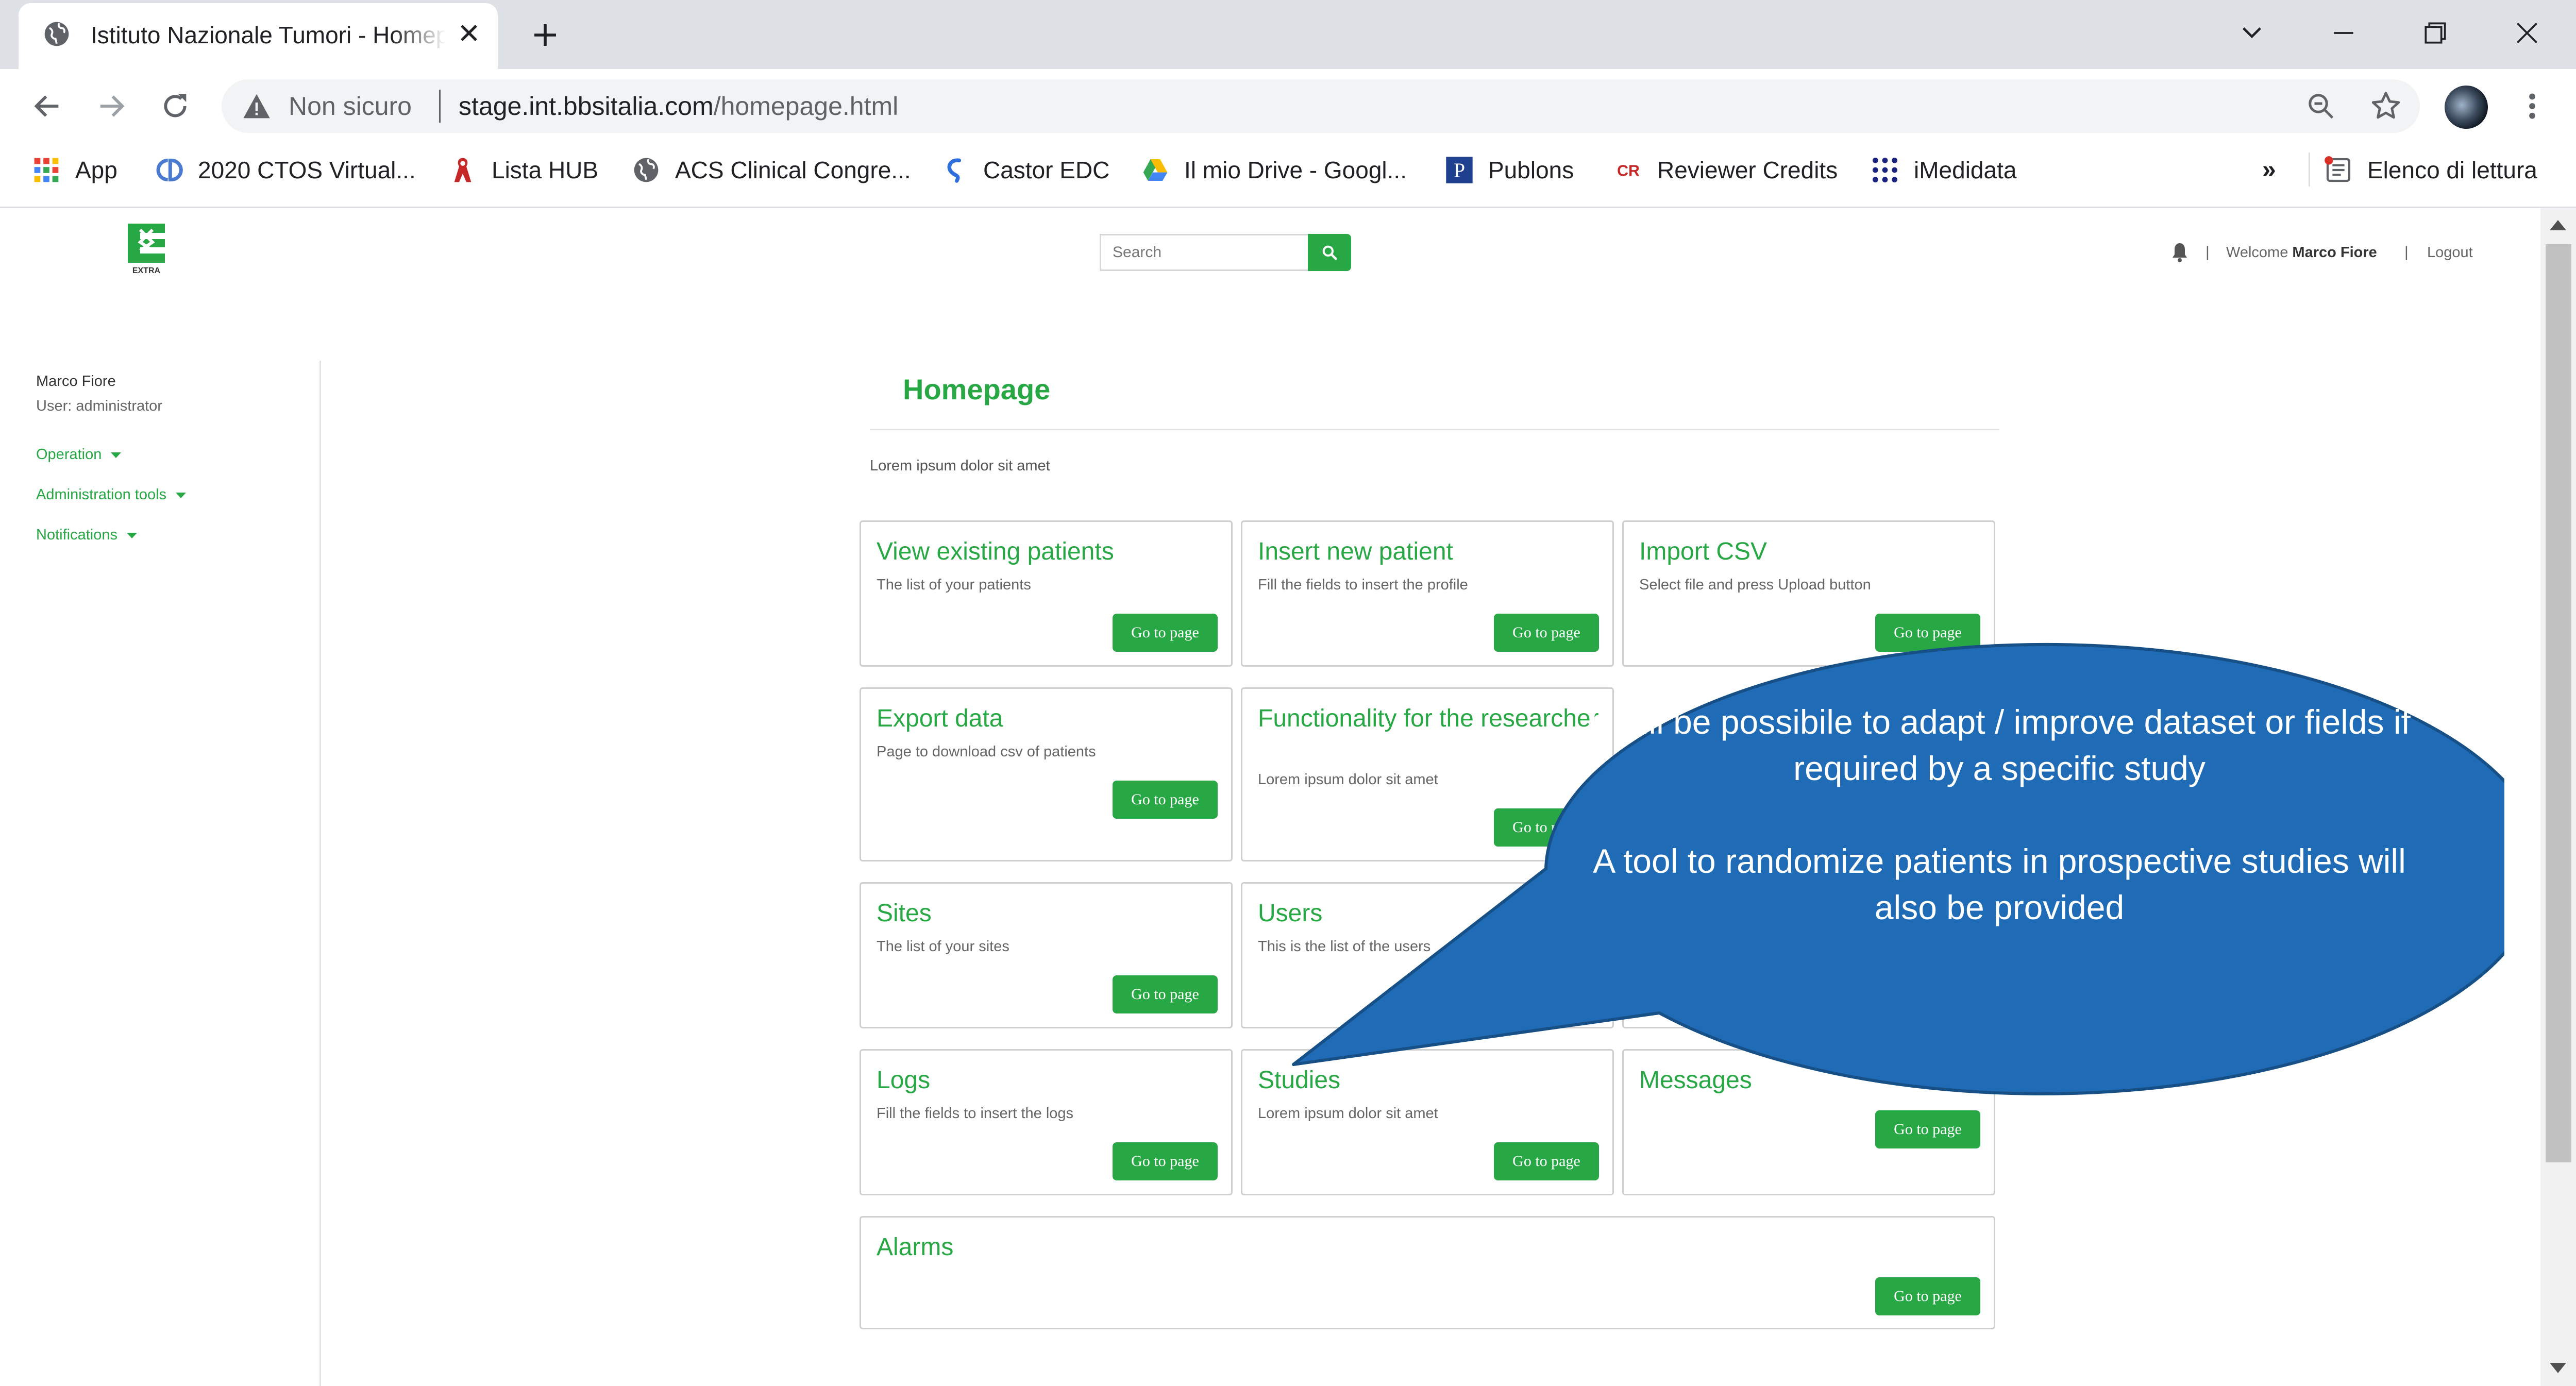 The image size is (2576, 1386). Describe the element at coordinates (1808, 955) in the screenshot. I see `card-hidden-behind-callout` at that location.